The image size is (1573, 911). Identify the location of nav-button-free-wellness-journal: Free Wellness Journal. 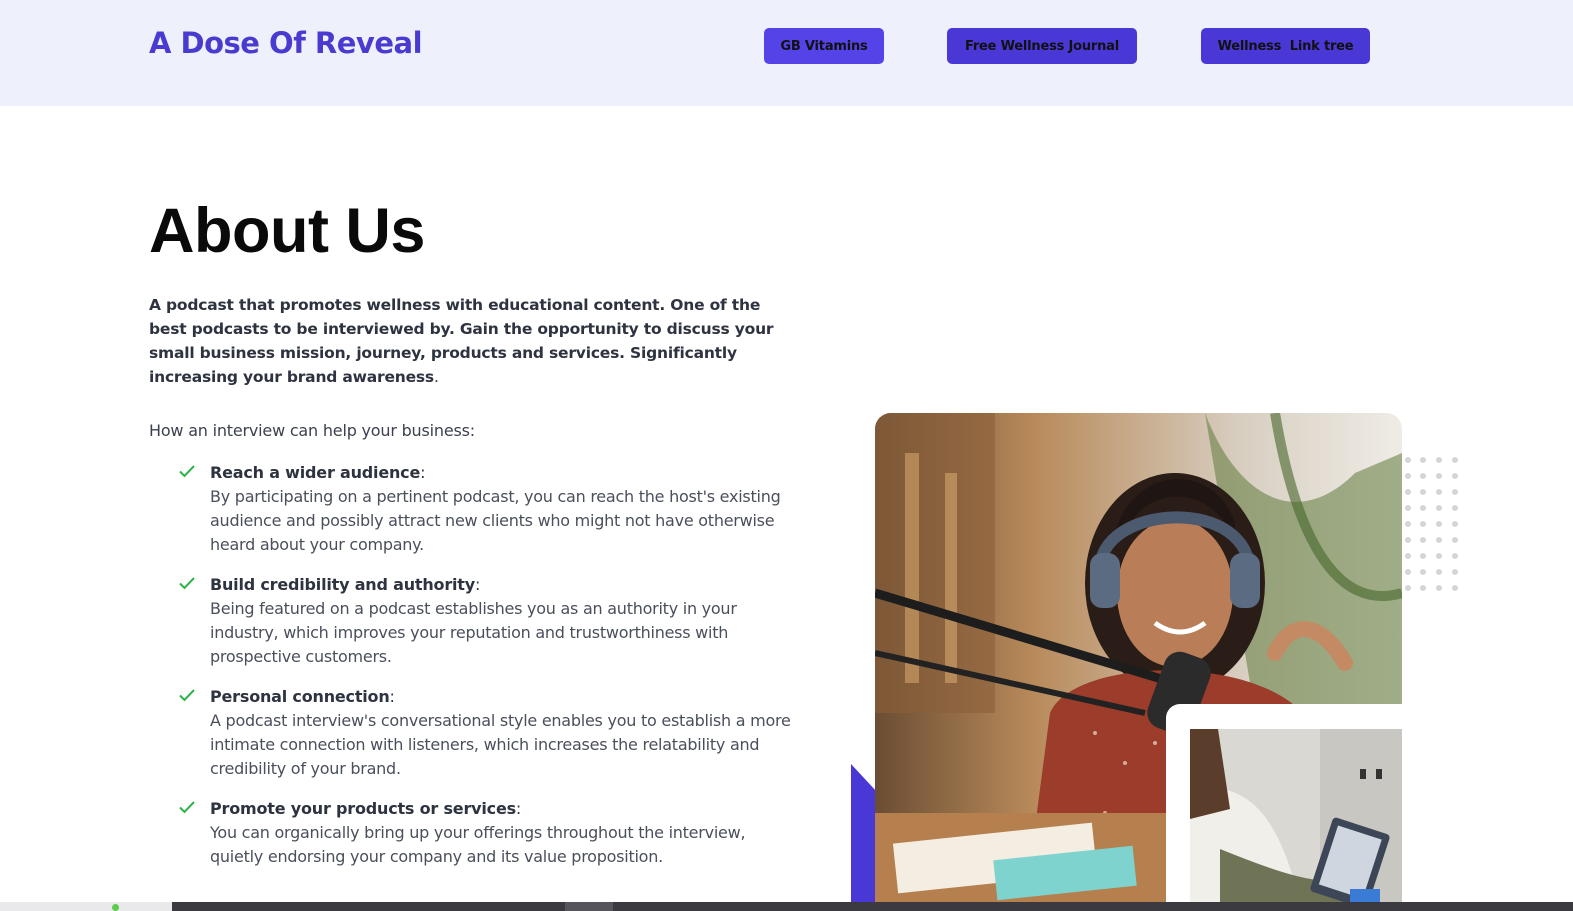
(1042, 46).